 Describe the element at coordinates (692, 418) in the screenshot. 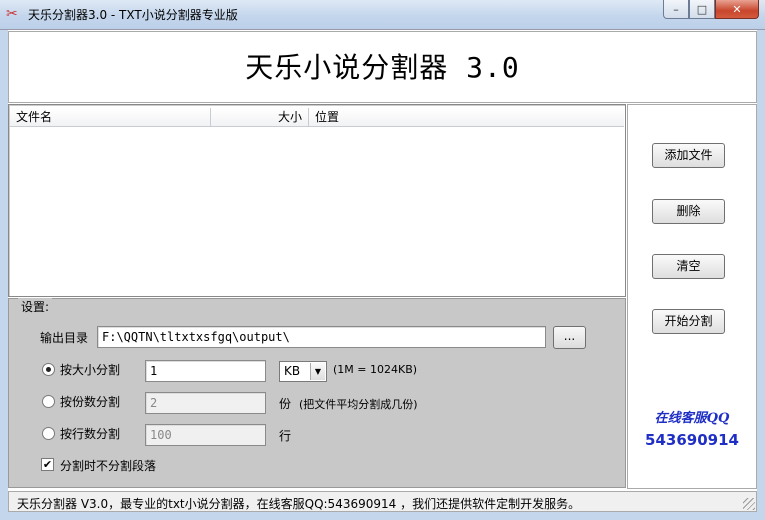

I see `support-label: 在线客服QQ` at that location.